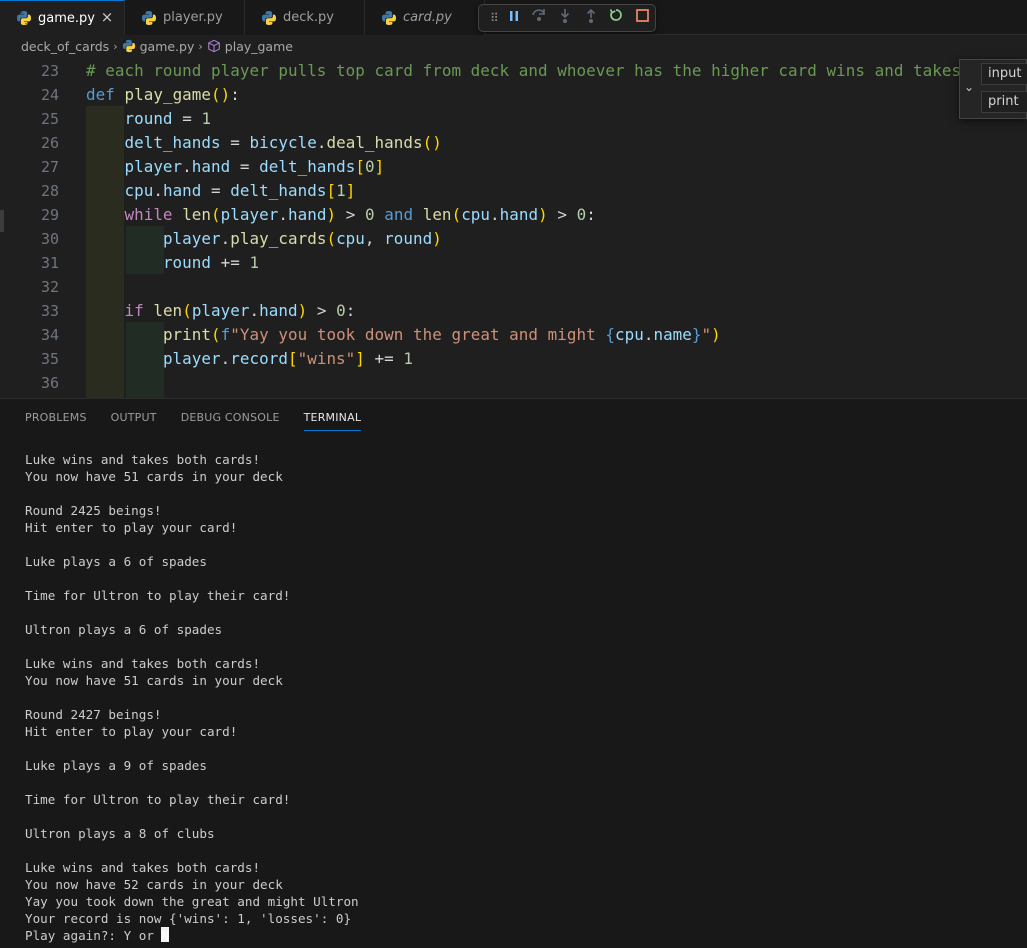 This screenshot has height=948, width=1027. I want to click on terminal-line: Luke plays a 6 of spades, so click(116, 561).